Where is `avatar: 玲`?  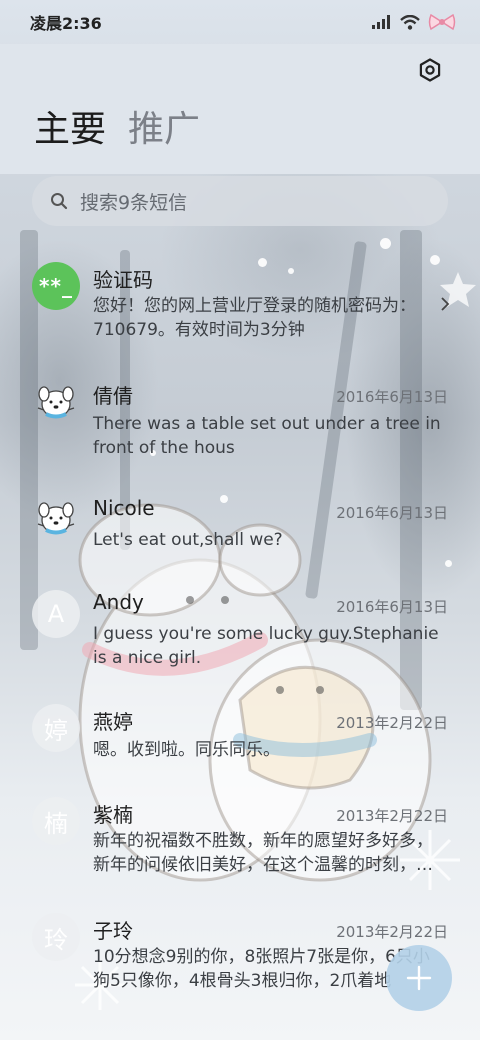
avatar: 玲 is located at coordinates (56, 937).